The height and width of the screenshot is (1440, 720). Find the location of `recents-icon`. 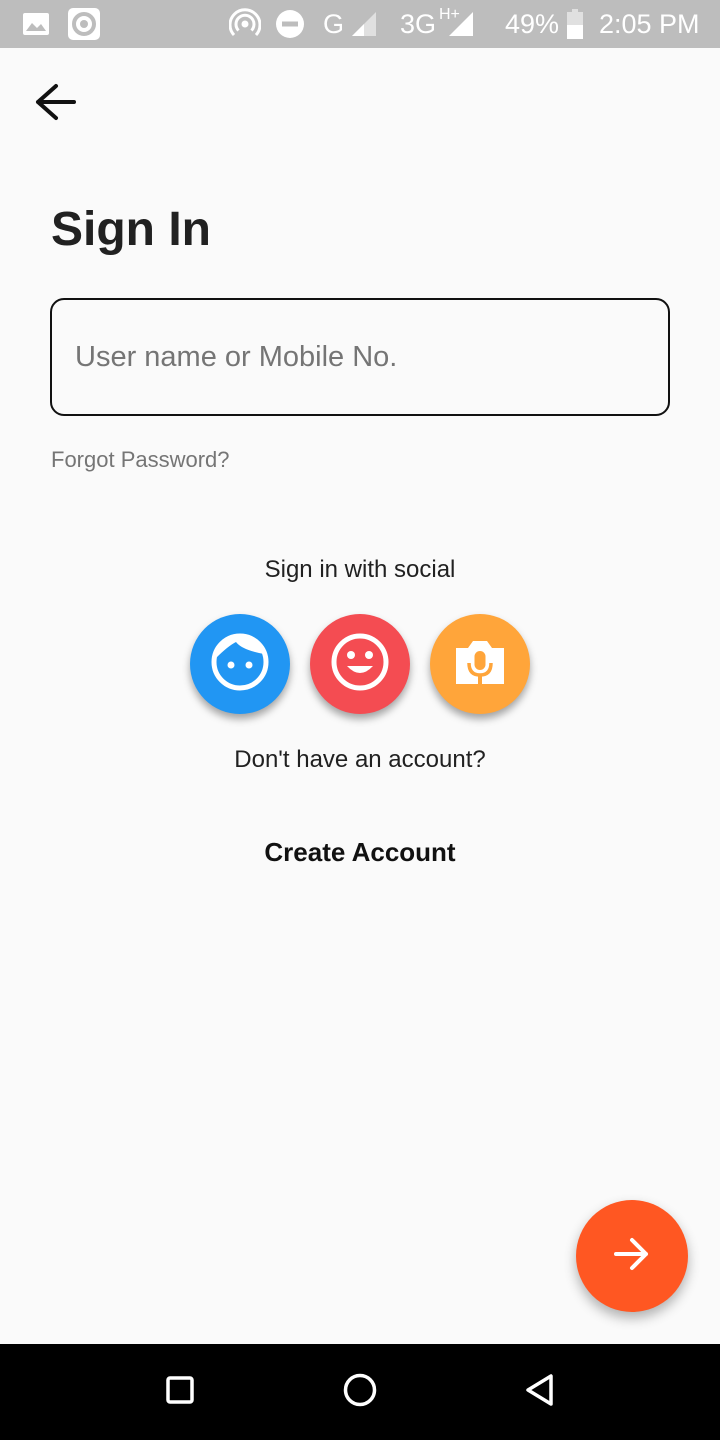

recents-icon is located at coordinates (180, 1392).